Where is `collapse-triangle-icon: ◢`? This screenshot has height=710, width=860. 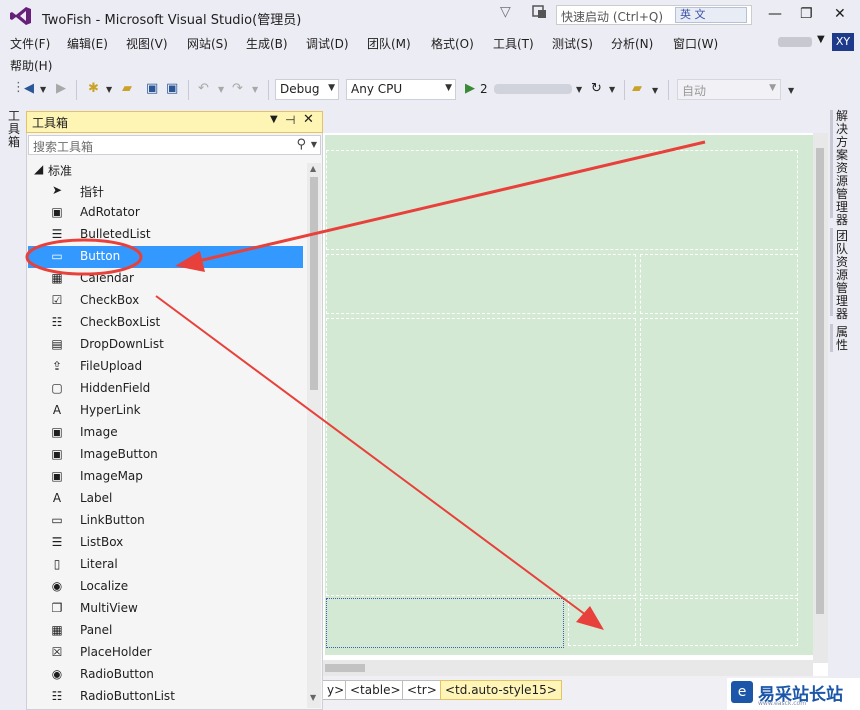 collapse-triangle-icon: ◢ is located at coordinates (38, 169).